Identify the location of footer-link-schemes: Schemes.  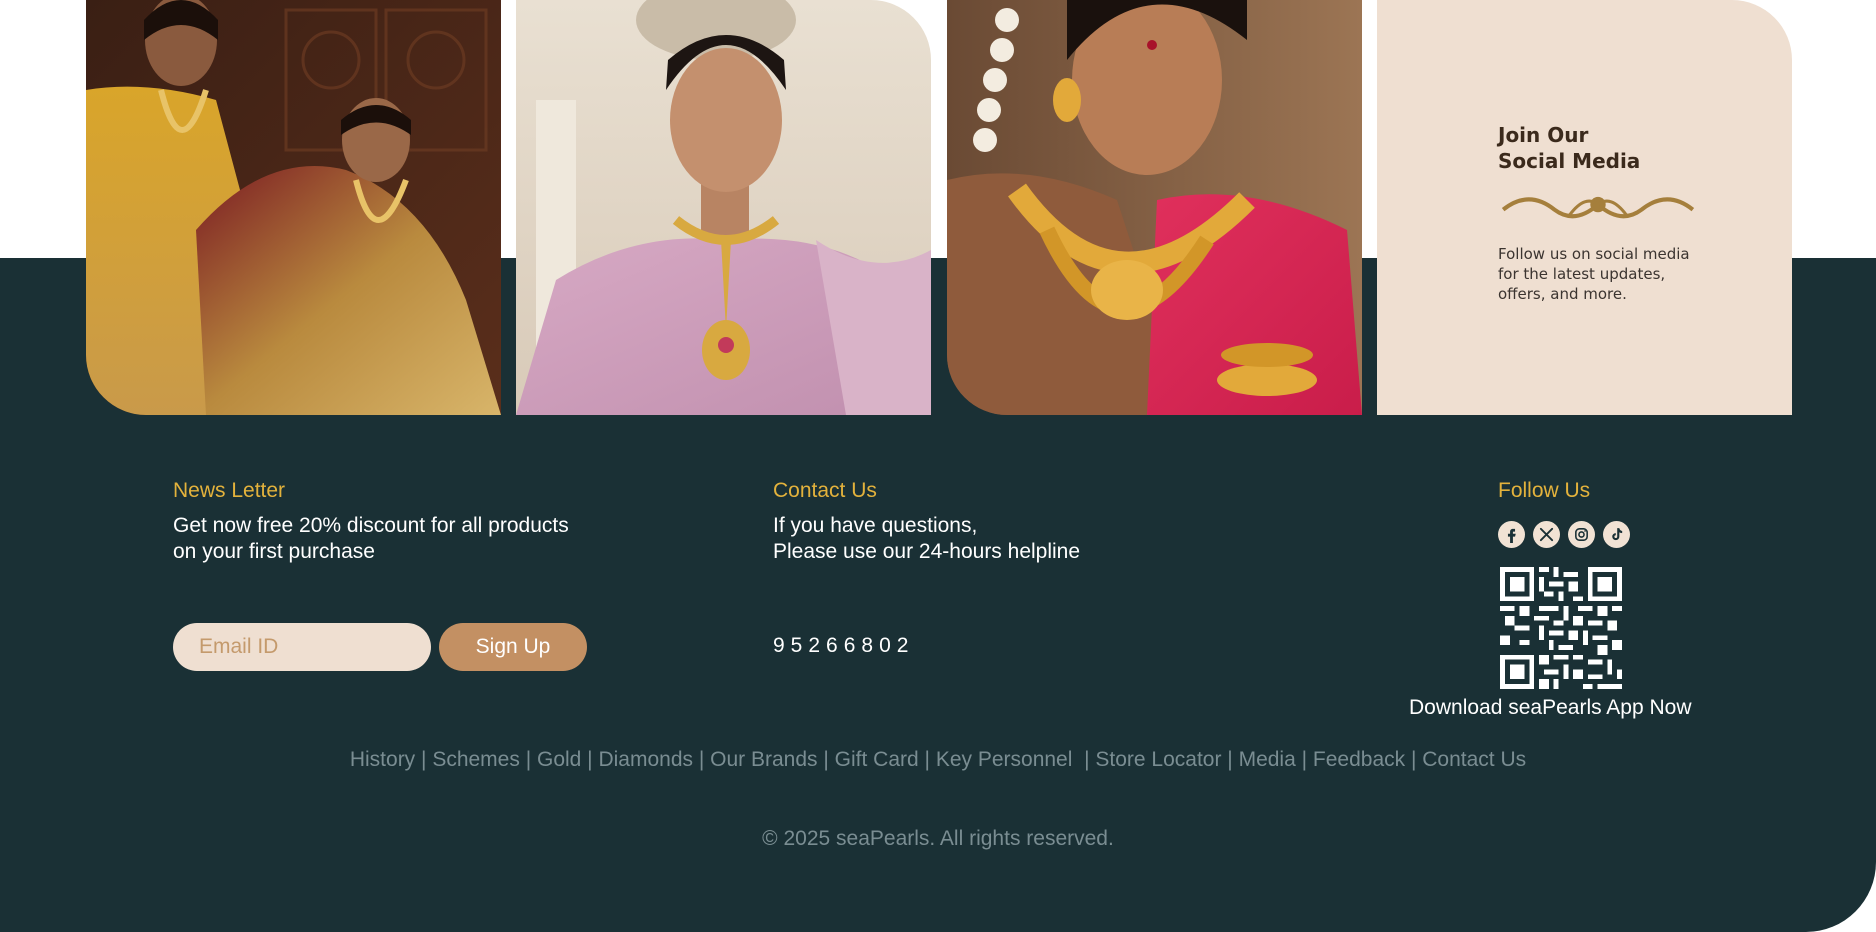
(476, 759).